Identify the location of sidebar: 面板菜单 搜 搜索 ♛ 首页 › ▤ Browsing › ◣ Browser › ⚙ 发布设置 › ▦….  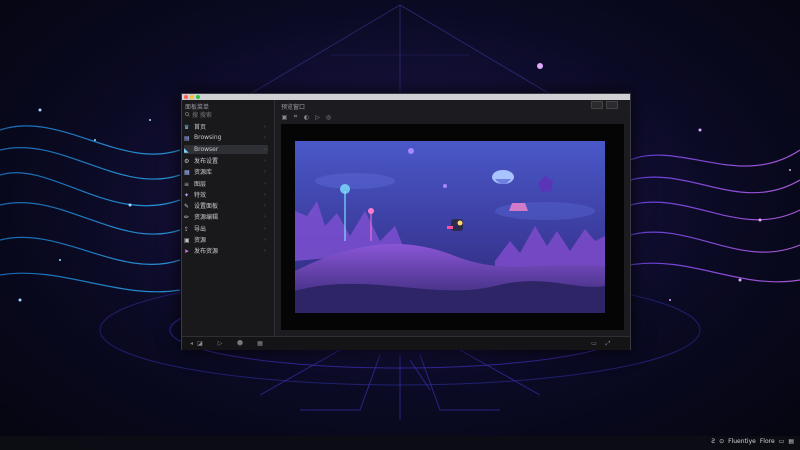
(228, 218).